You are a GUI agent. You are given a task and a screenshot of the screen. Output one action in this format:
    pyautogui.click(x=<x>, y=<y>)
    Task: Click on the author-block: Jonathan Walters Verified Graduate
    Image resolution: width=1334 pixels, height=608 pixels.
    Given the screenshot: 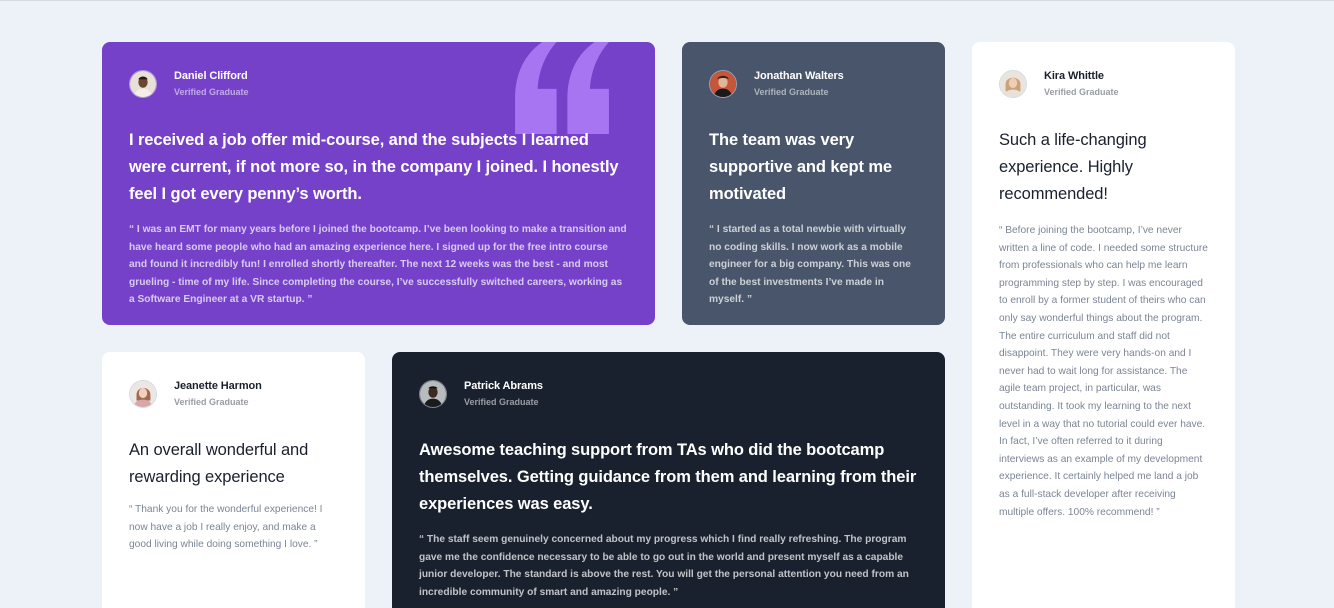 What is the action you would take?
    pyautogui.click(x=813, y=83)
    